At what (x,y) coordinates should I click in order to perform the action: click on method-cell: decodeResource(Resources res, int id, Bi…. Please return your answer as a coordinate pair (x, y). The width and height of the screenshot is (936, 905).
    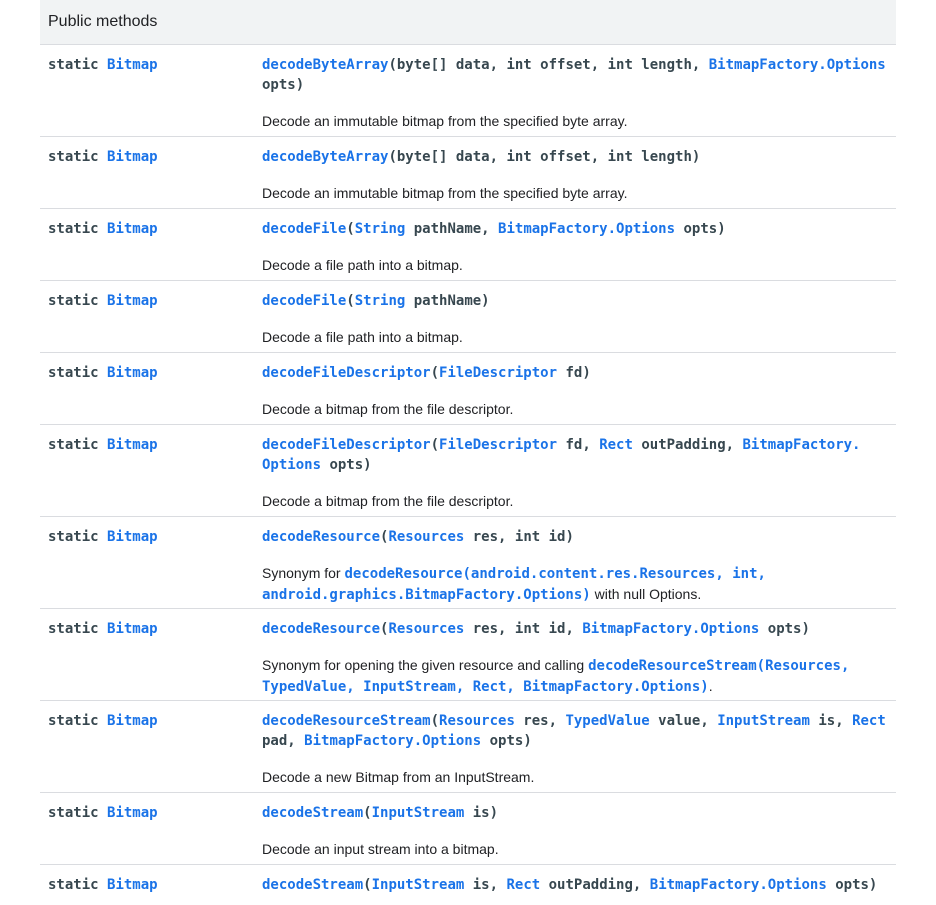
    Looking at the image, I should click on (575, 654).